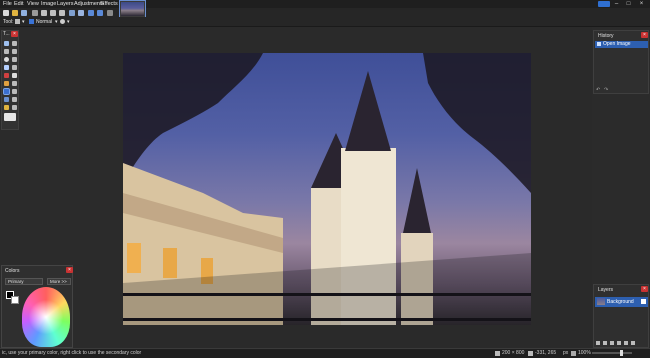 The width and height of the screenshot is (650, 358). Describe the element at coordinates (643, 301) in the screenshot. I see `layer-visibility-checkbox` at that location.